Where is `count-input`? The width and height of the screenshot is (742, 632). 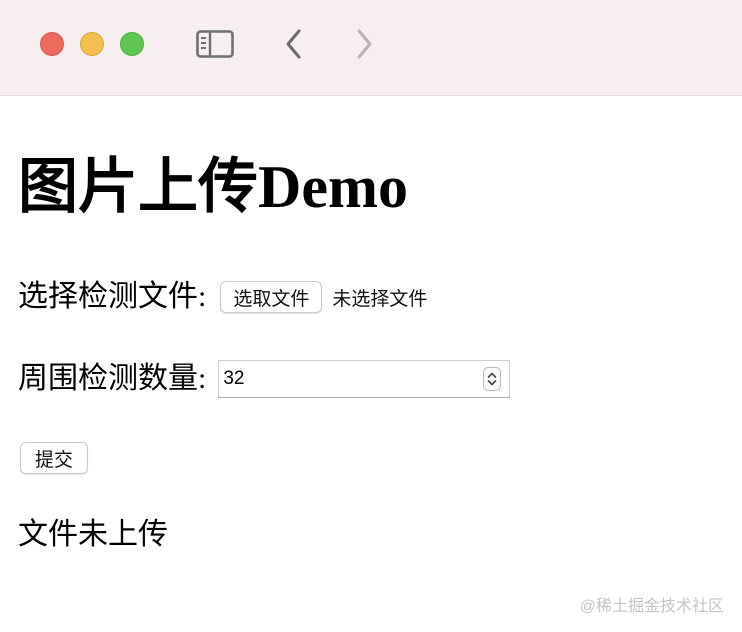 count-input is located at coordinates (347, 379).